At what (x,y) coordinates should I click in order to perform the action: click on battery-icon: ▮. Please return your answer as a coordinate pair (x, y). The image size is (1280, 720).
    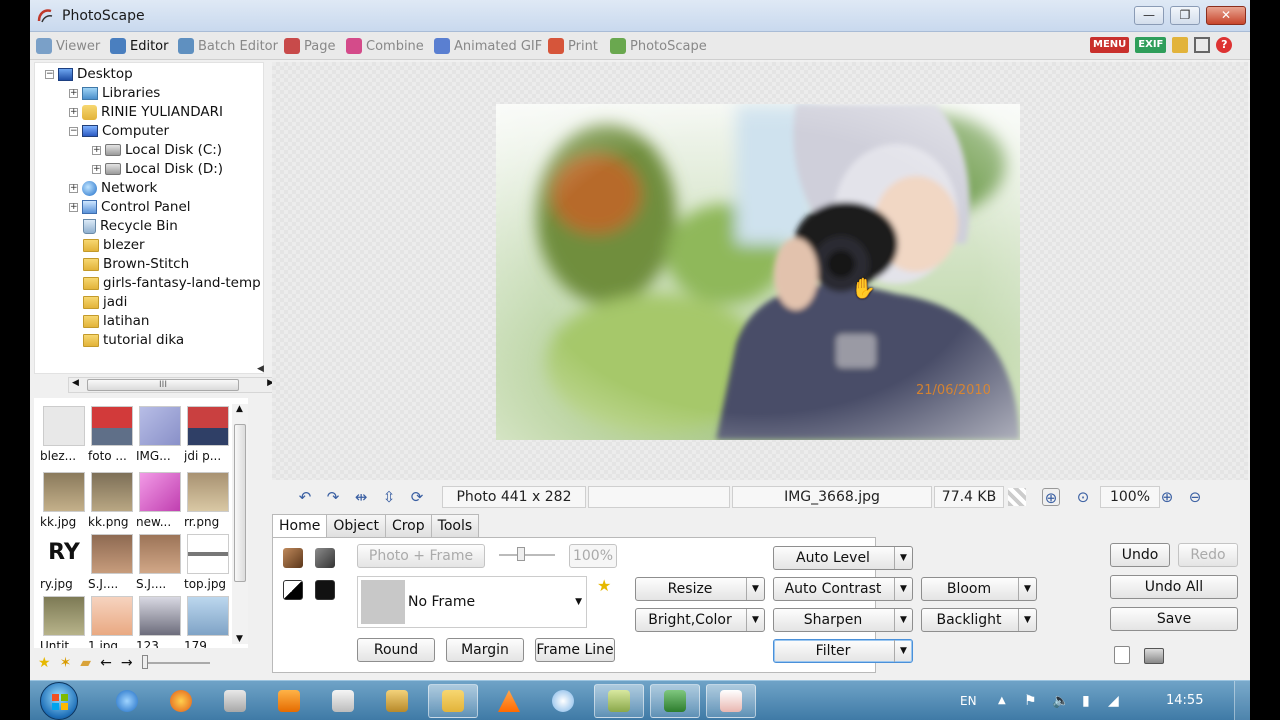
    Looking at the image, I should click on (1086, 700).